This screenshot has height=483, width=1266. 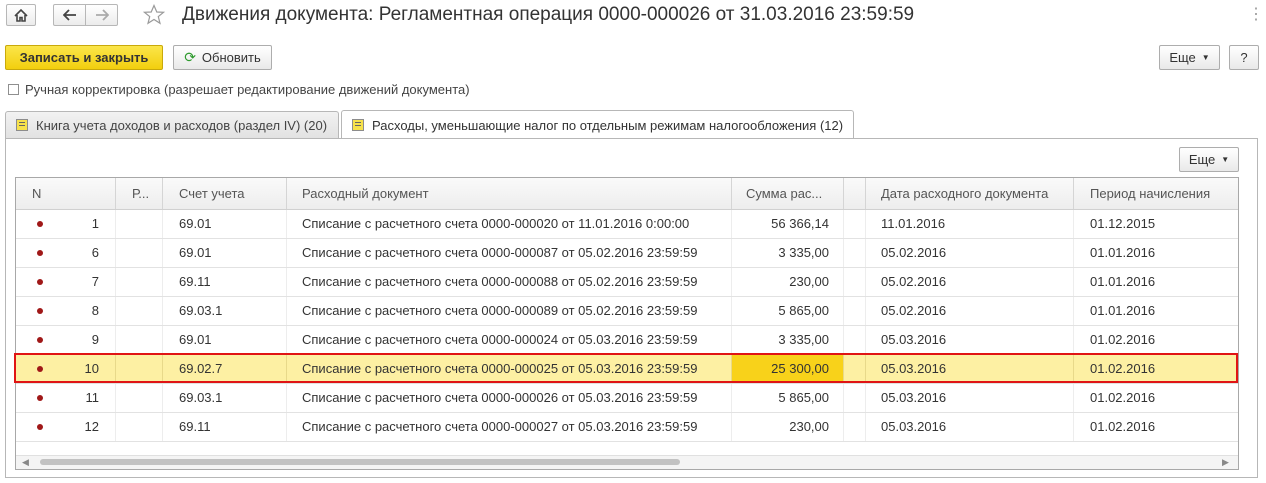 I want to click on cell-n: 6, so click(x=66, y=253).